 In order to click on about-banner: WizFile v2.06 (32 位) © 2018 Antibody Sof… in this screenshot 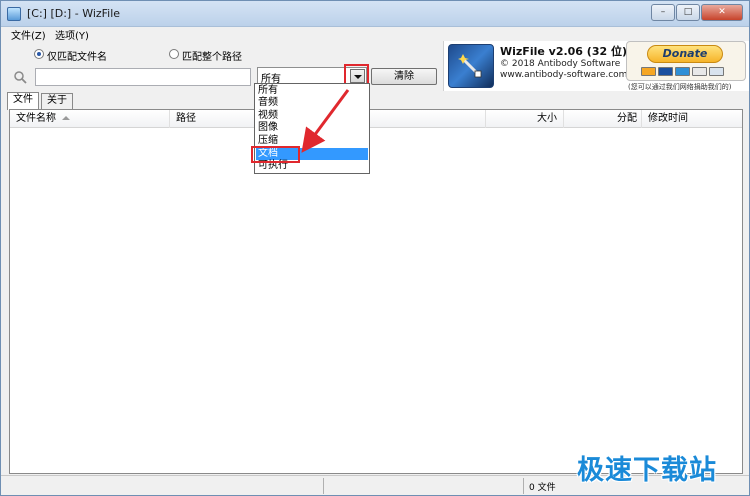, I will do `click(596, 66)`.